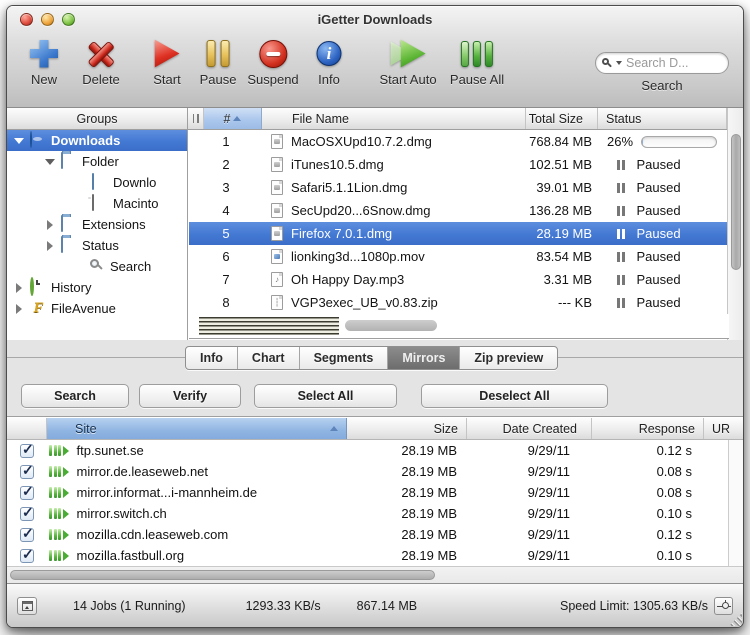 The image size is (750, 635). I want to click on size-column-header: Size, so click(407, 428).